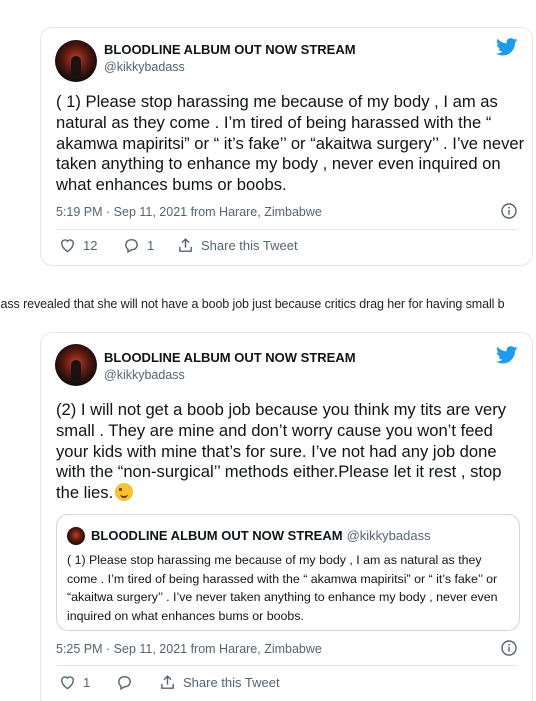 This screenshot has width=536, height=701. What do you see at coordinates (87, 682) in the screenshot?
I see `like-count: 1` at bounding box center [87, 682].